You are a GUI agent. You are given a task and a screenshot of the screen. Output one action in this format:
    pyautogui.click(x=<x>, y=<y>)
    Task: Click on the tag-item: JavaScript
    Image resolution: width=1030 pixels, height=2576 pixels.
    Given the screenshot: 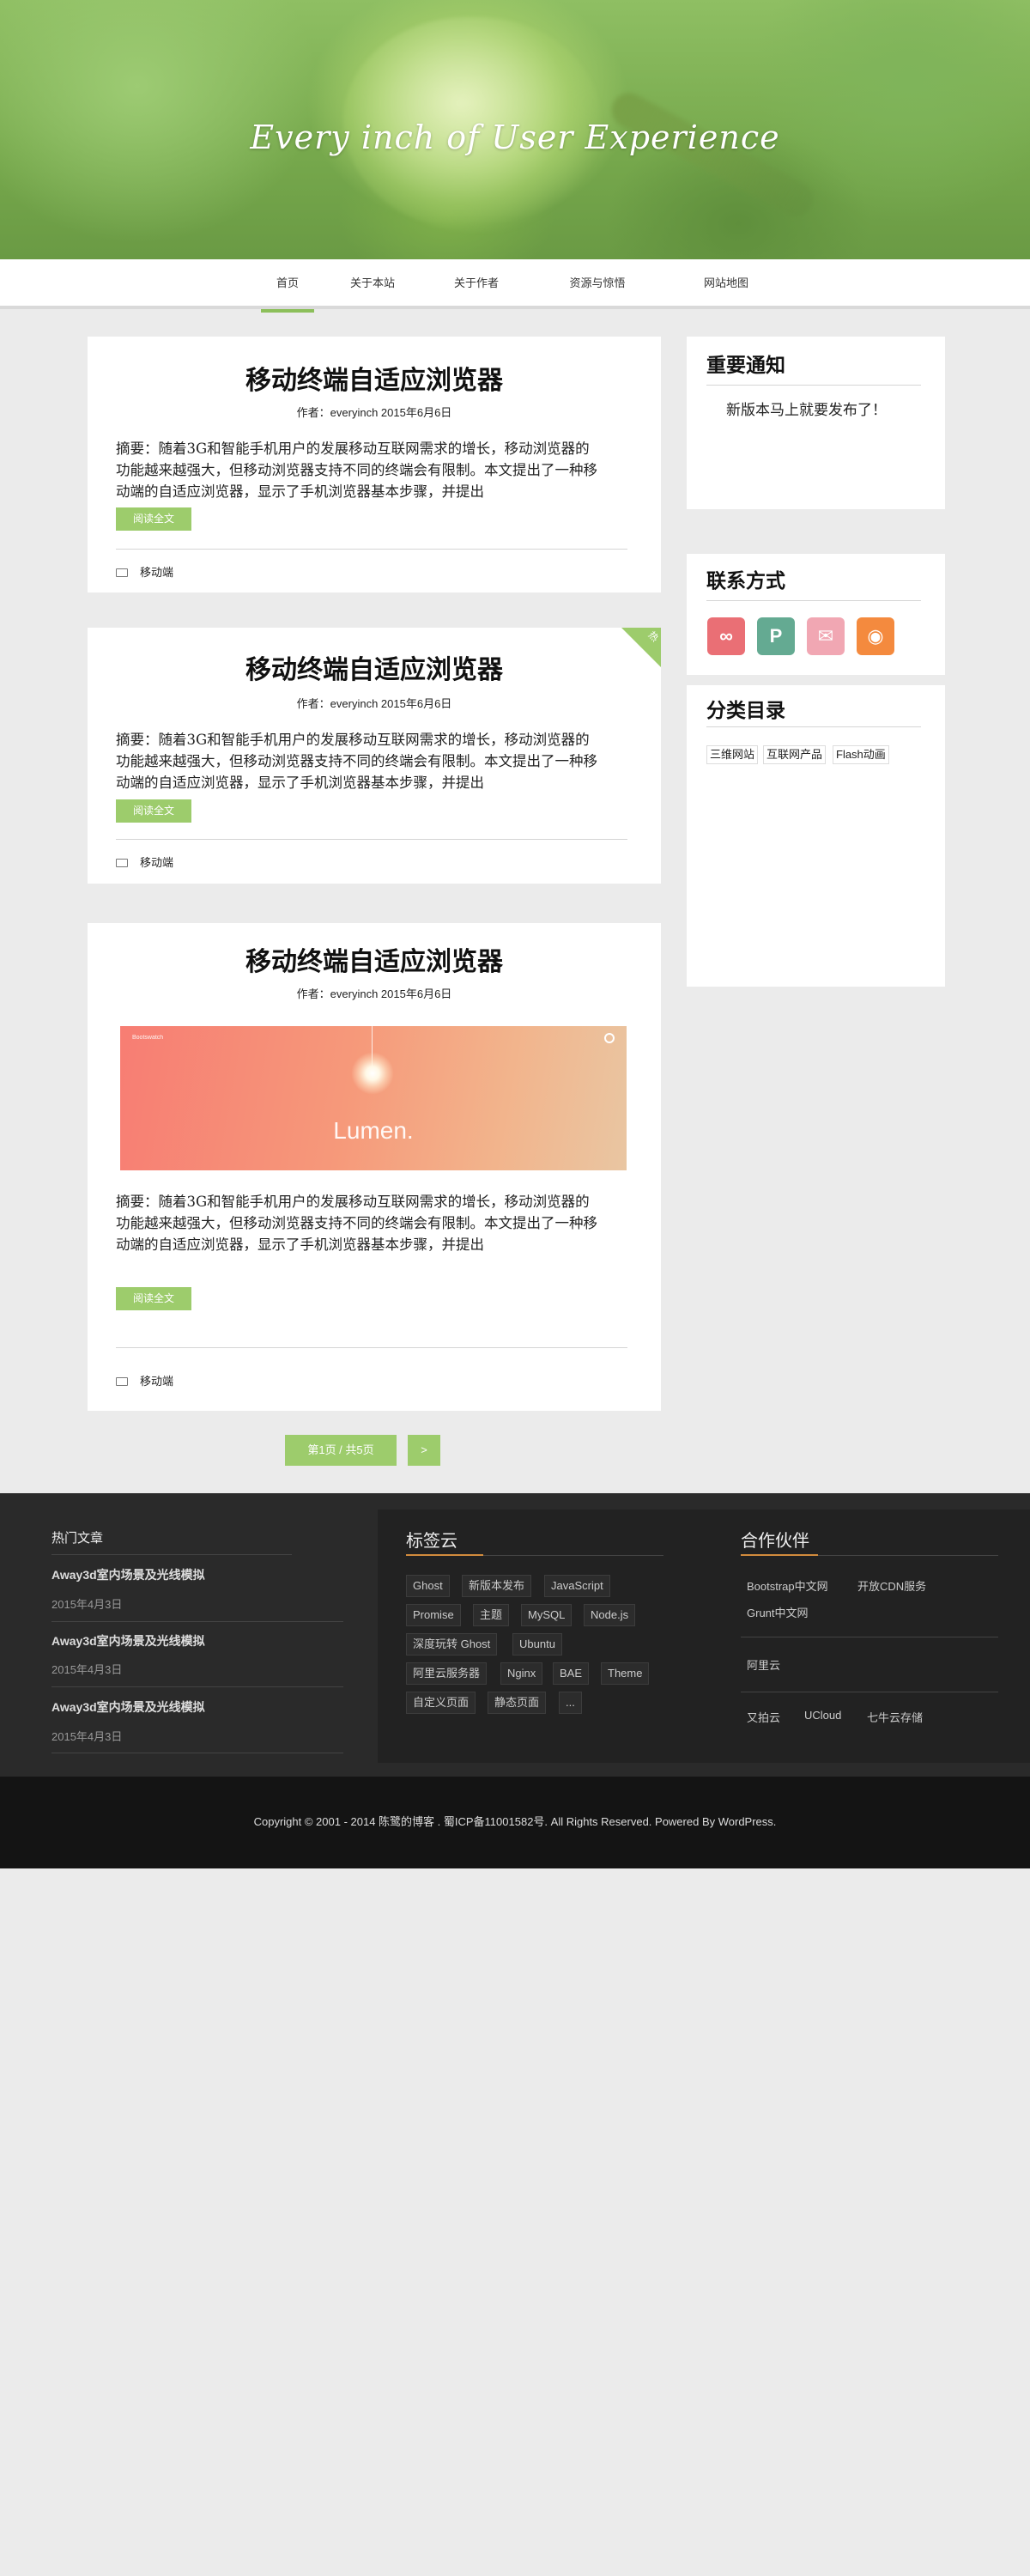 What is the action you would take?
    pyautogui.click(x=577, y=1586)
    